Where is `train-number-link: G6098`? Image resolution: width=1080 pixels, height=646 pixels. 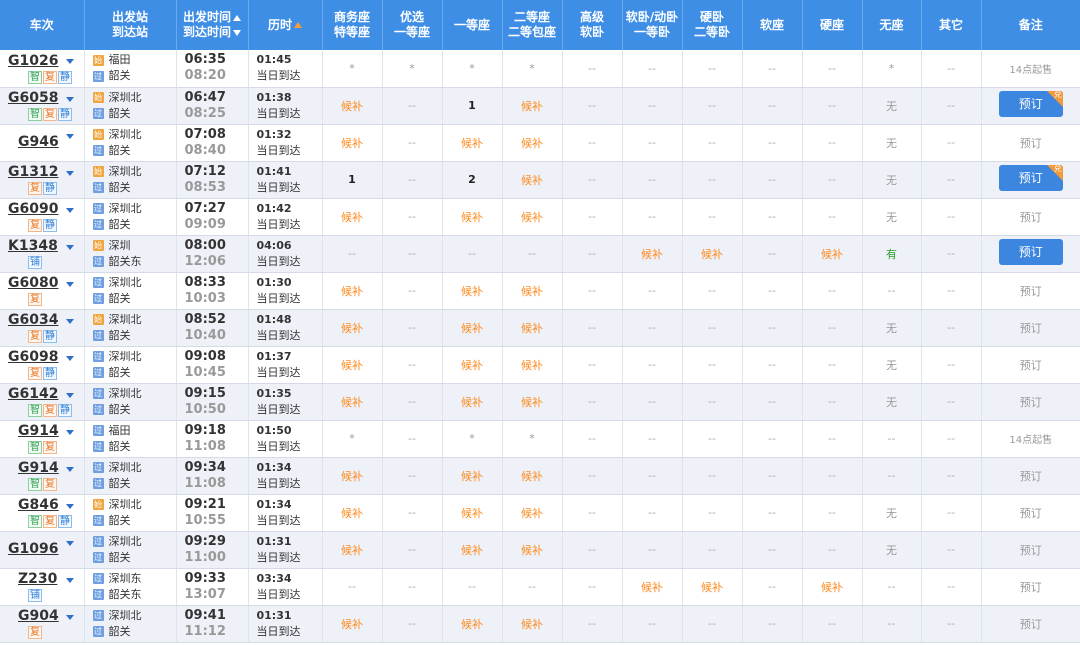
train-number-link: G6098 is located at coordinates (33, 357).